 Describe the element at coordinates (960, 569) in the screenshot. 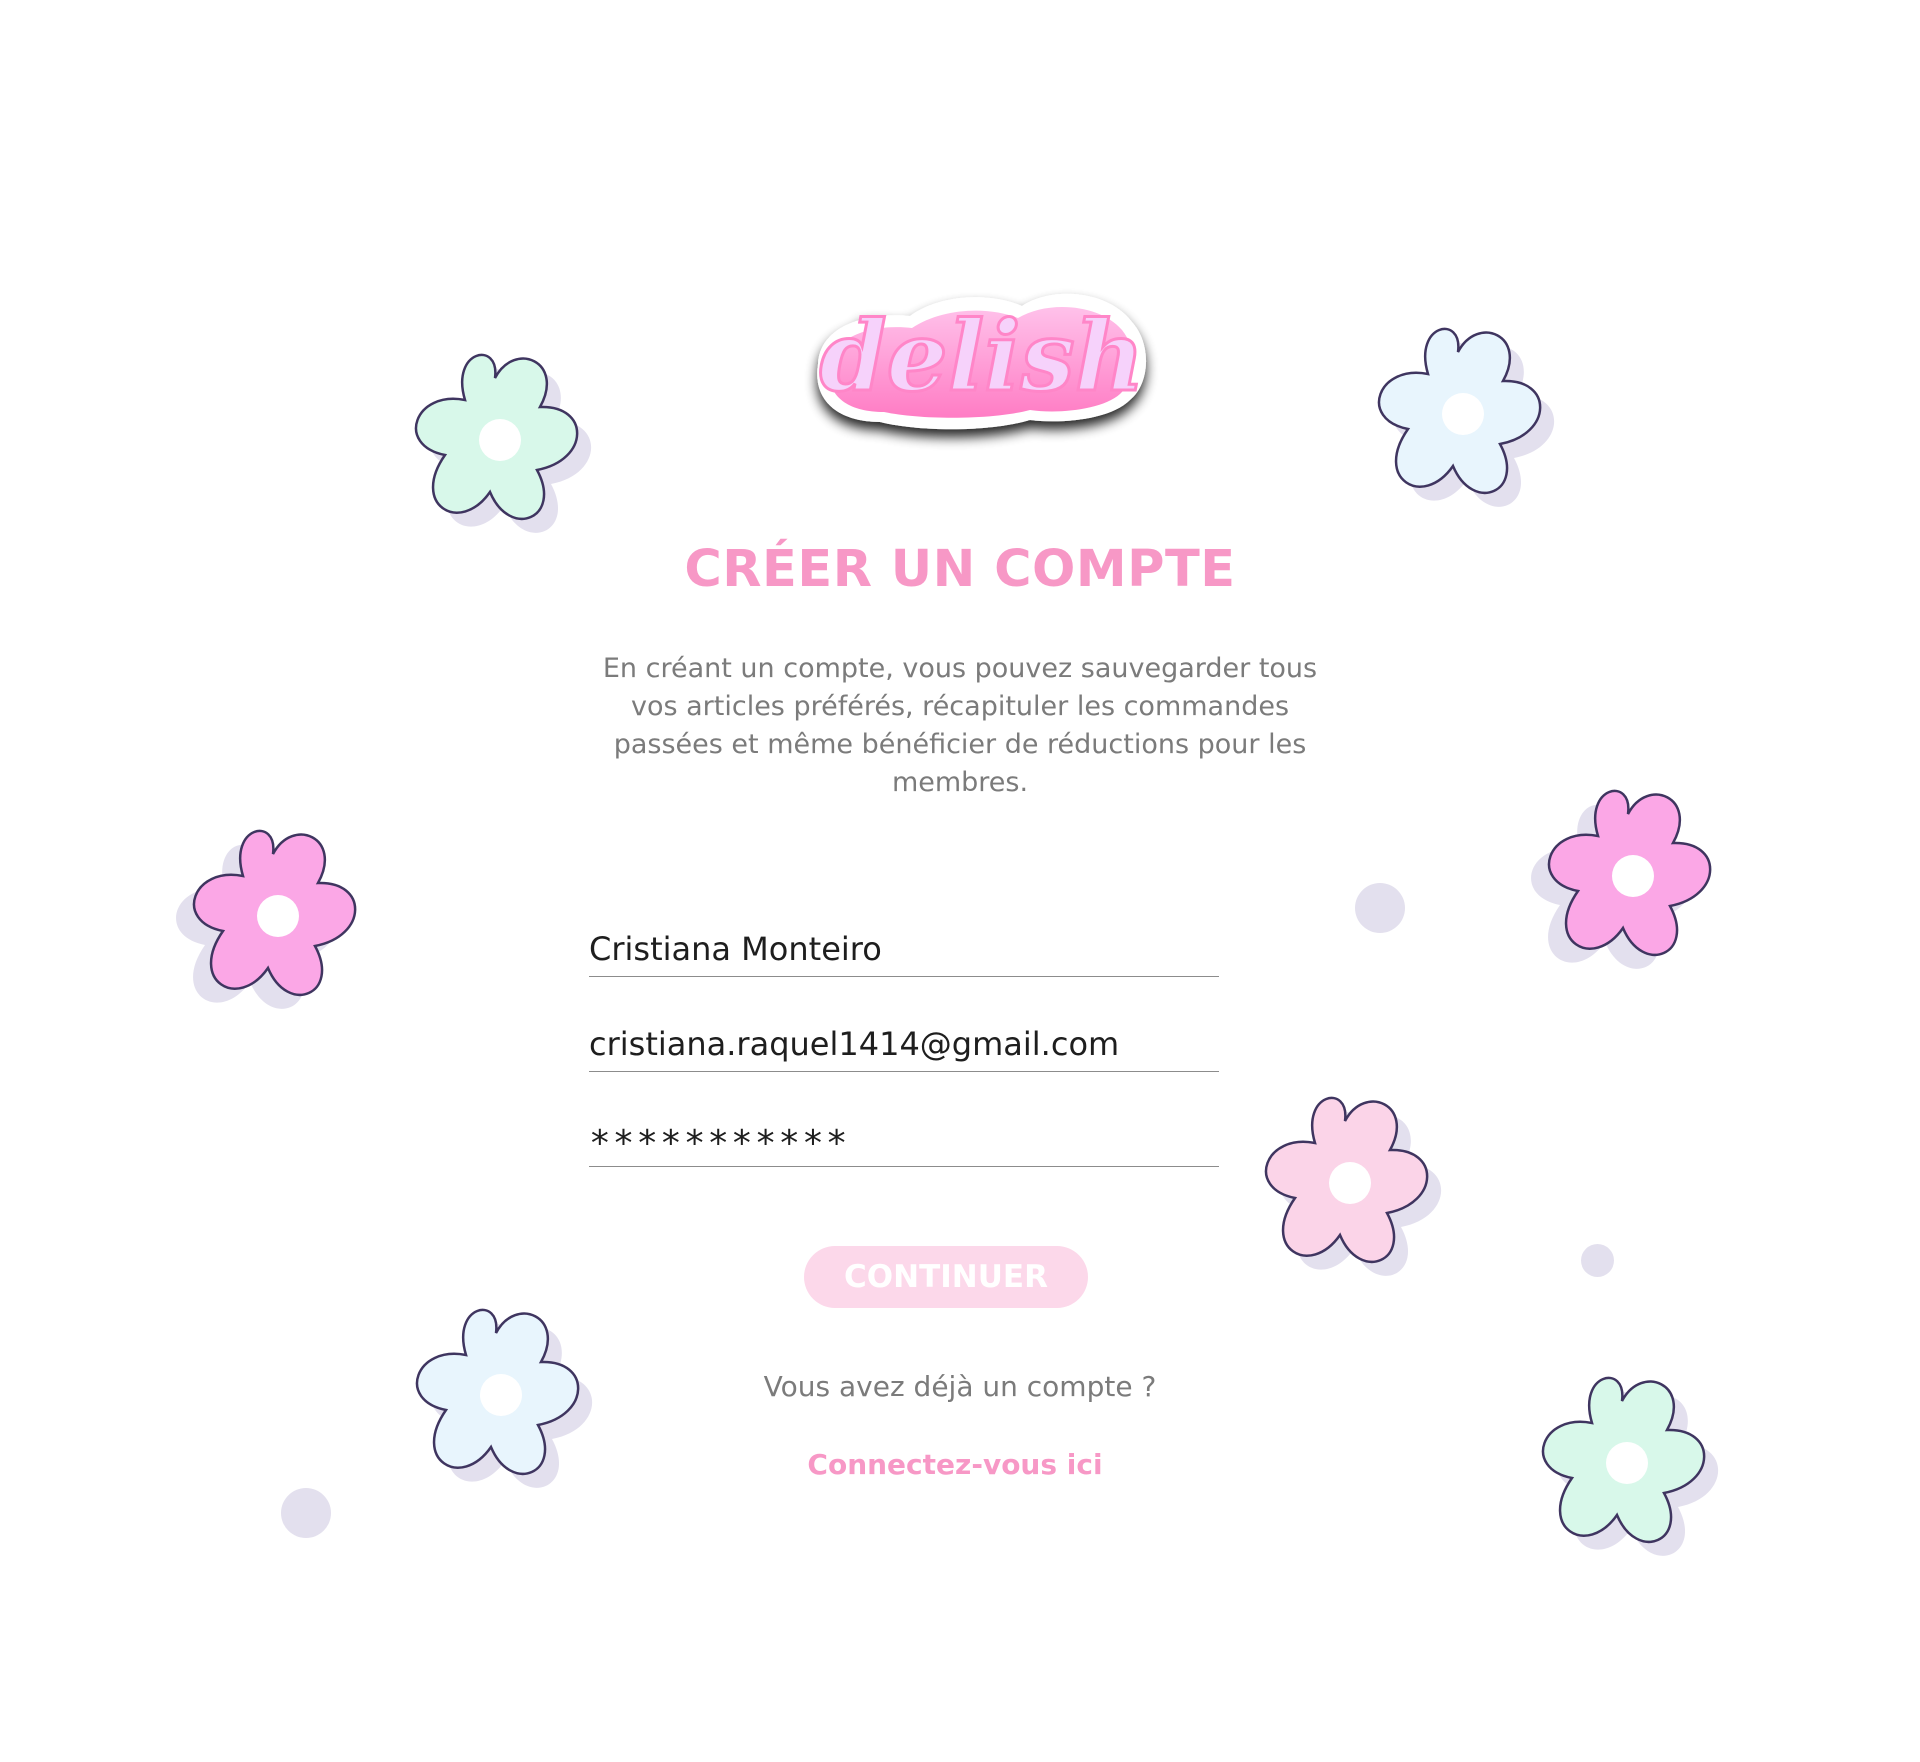

I see `page-title: CRÉER UN COMPTE` at that location.